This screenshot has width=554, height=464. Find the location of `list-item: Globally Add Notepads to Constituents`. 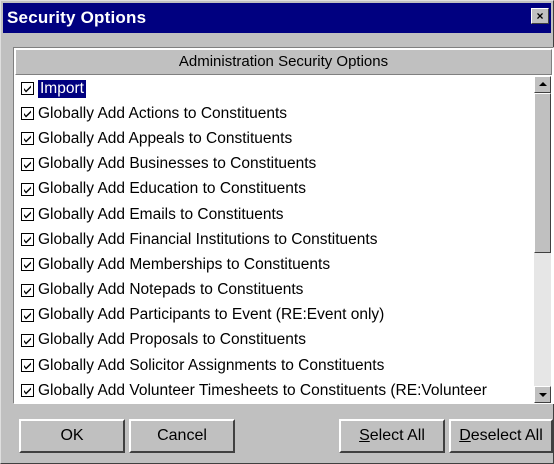

list-item: Globally Add Notepads to Constituents is located at coordinates (274, 290).